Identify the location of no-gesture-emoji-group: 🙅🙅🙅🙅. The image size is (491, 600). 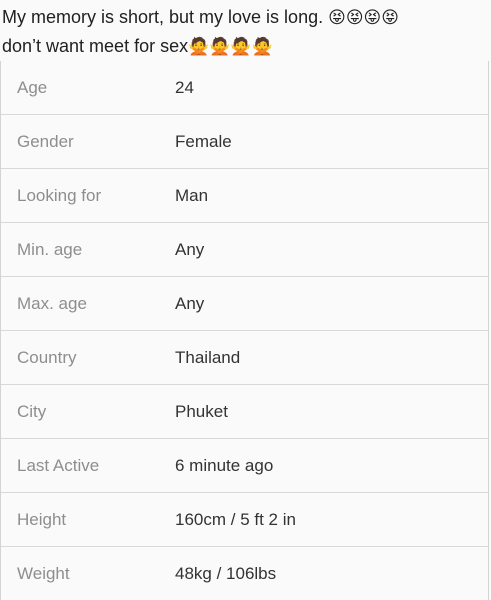
(230, 47).